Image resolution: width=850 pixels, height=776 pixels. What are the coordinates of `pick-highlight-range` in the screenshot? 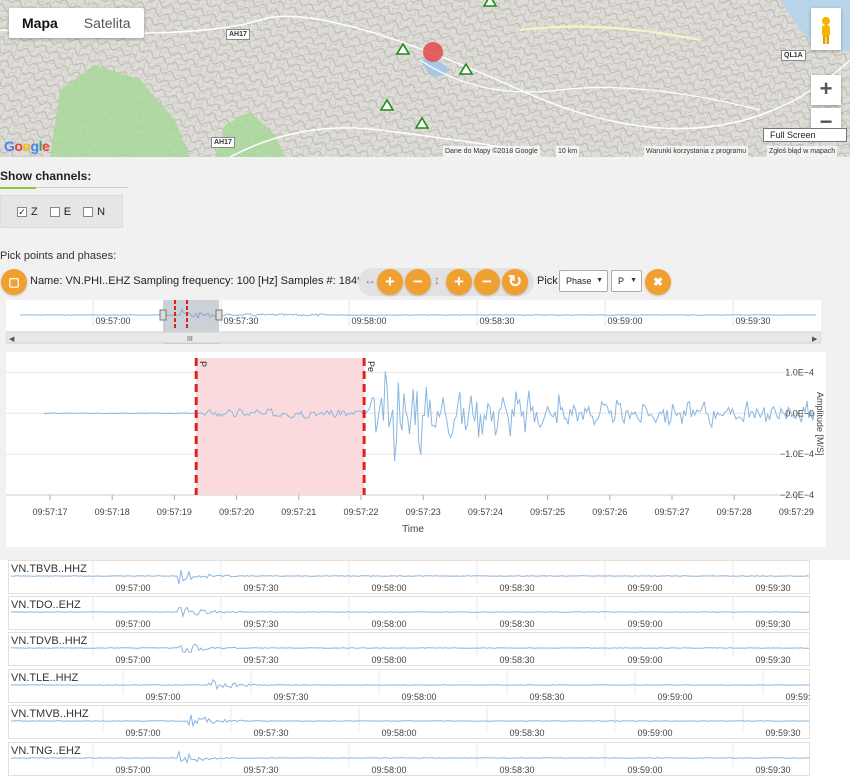 It's located at (280, 426).